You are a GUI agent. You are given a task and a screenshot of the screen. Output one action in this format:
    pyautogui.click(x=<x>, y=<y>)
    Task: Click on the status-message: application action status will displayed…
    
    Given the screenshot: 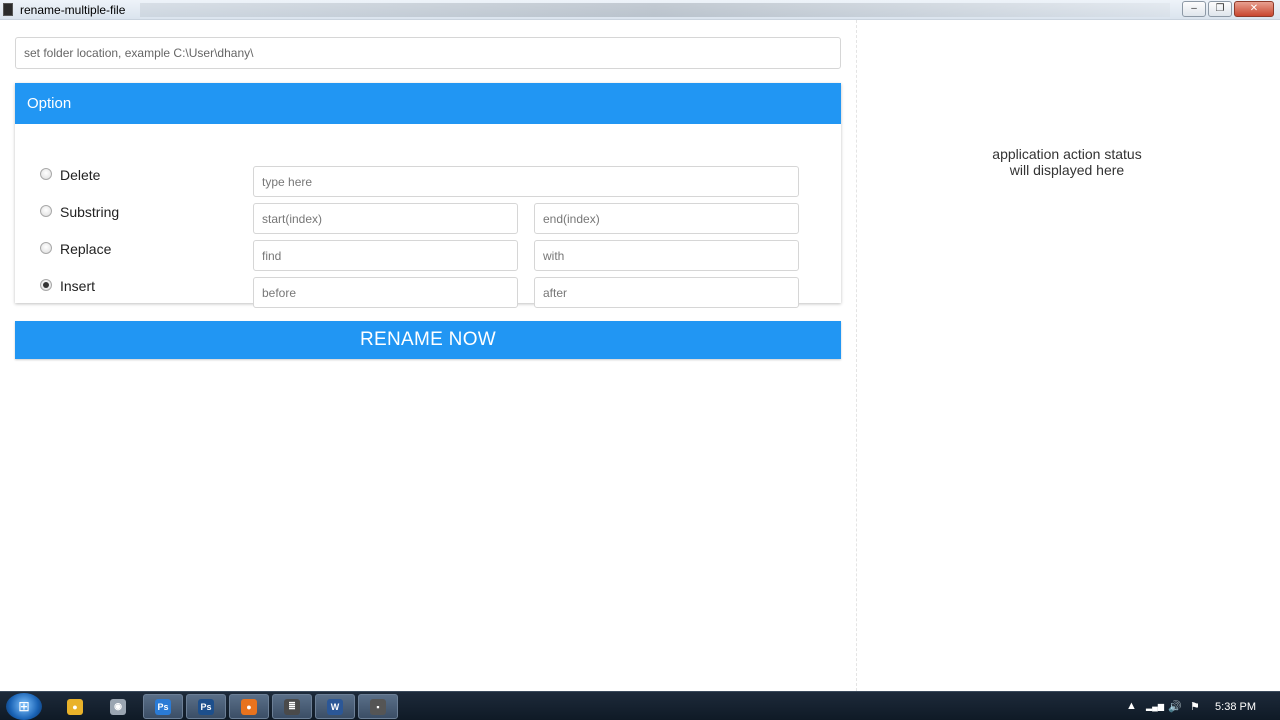 What is the action you would take?
    pyautogui.click(x=1067, y=162)
    